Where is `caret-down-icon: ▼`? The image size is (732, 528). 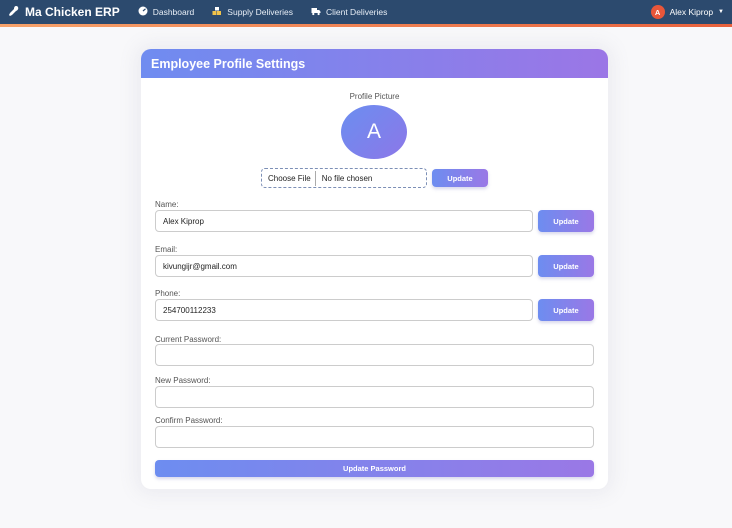 caret-down-icon: ▼ is located at coordinates (721, 12).